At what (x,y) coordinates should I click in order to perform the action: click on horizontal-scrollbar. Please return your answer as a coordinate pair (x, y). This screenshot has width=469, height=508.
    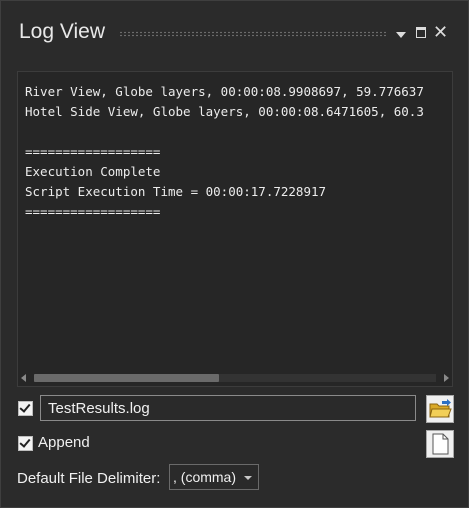
    Looking at the image, I should click on (235, 378).